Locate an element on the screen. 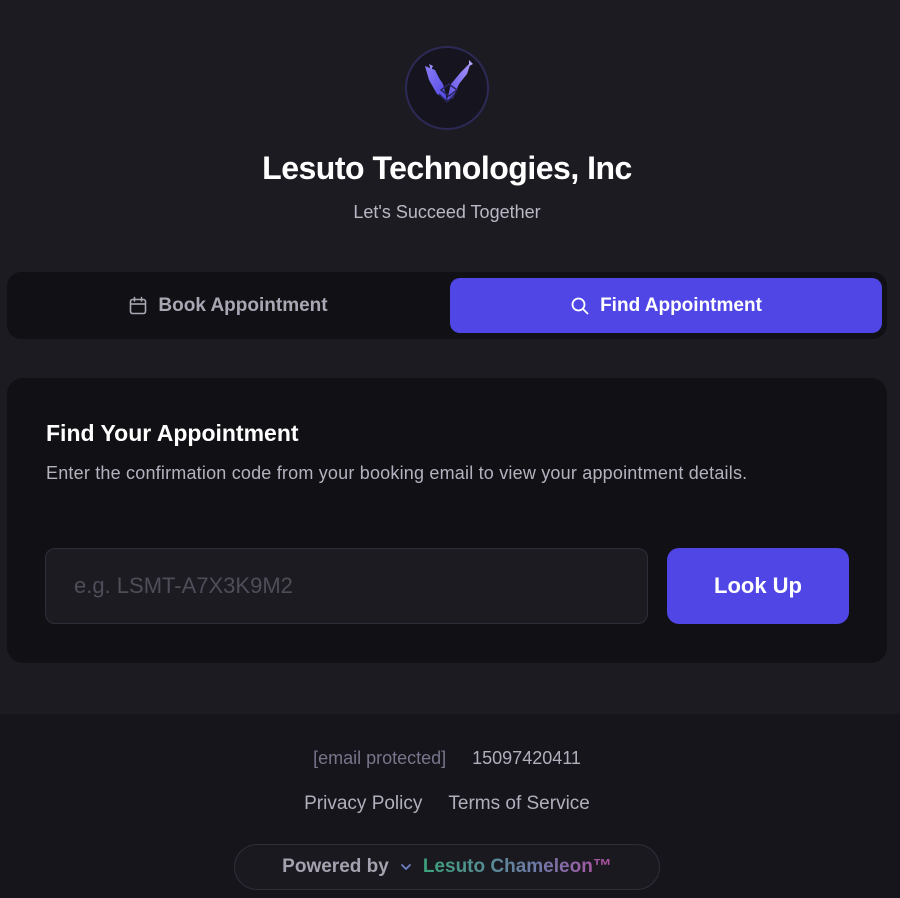  brand-logo is located at coordinates (447, 88).